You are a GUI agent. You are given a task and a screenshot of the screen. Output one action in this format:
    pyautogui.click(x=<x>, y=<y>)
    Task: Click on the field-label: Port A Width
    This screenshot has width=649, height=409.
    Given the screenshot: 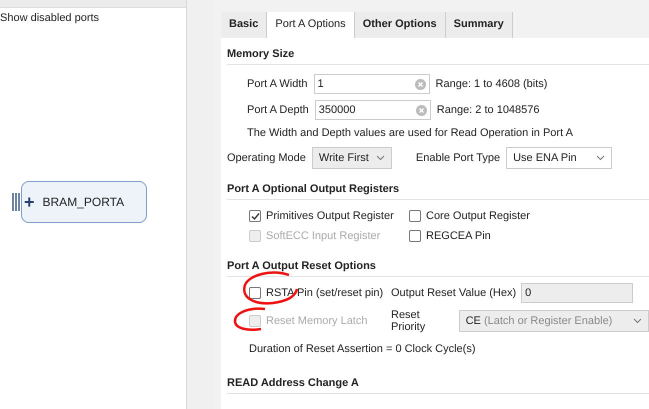 What is the action you would take?
    pyautogui.click(x=277, y=84)
    